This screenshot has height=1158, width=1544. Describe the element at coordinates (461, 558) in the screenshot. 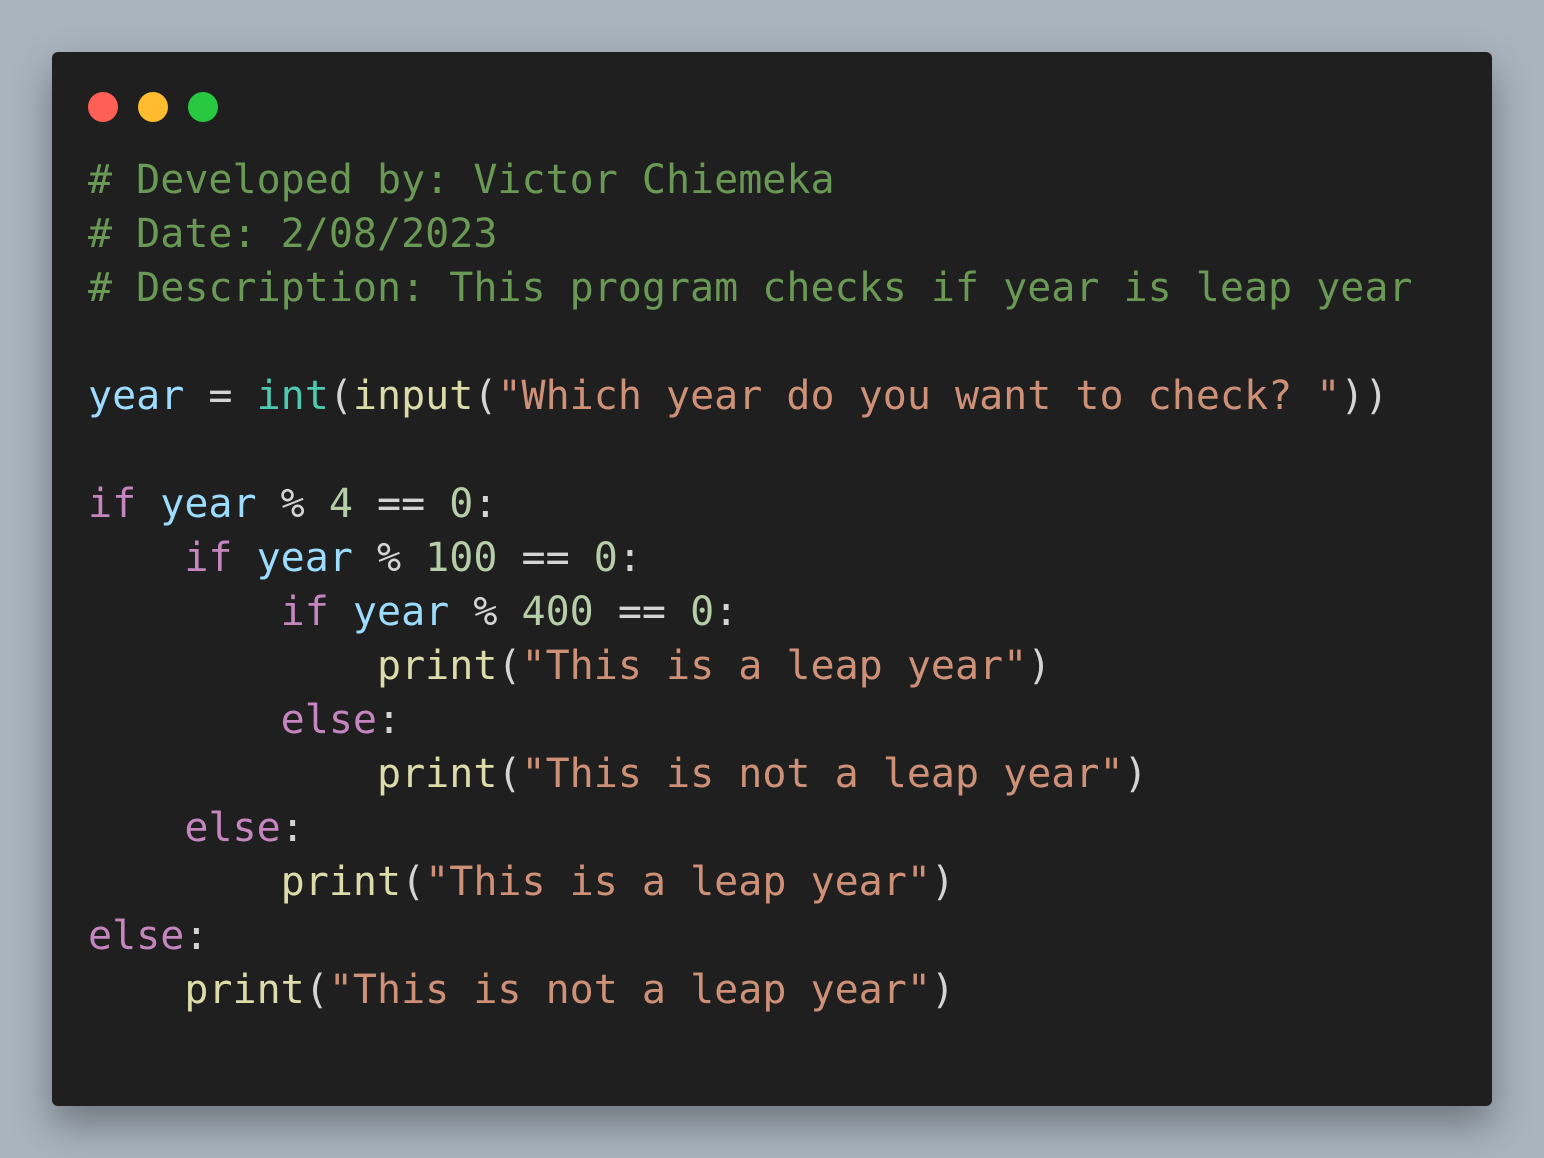

I see `code-token-number: 100` at that location.